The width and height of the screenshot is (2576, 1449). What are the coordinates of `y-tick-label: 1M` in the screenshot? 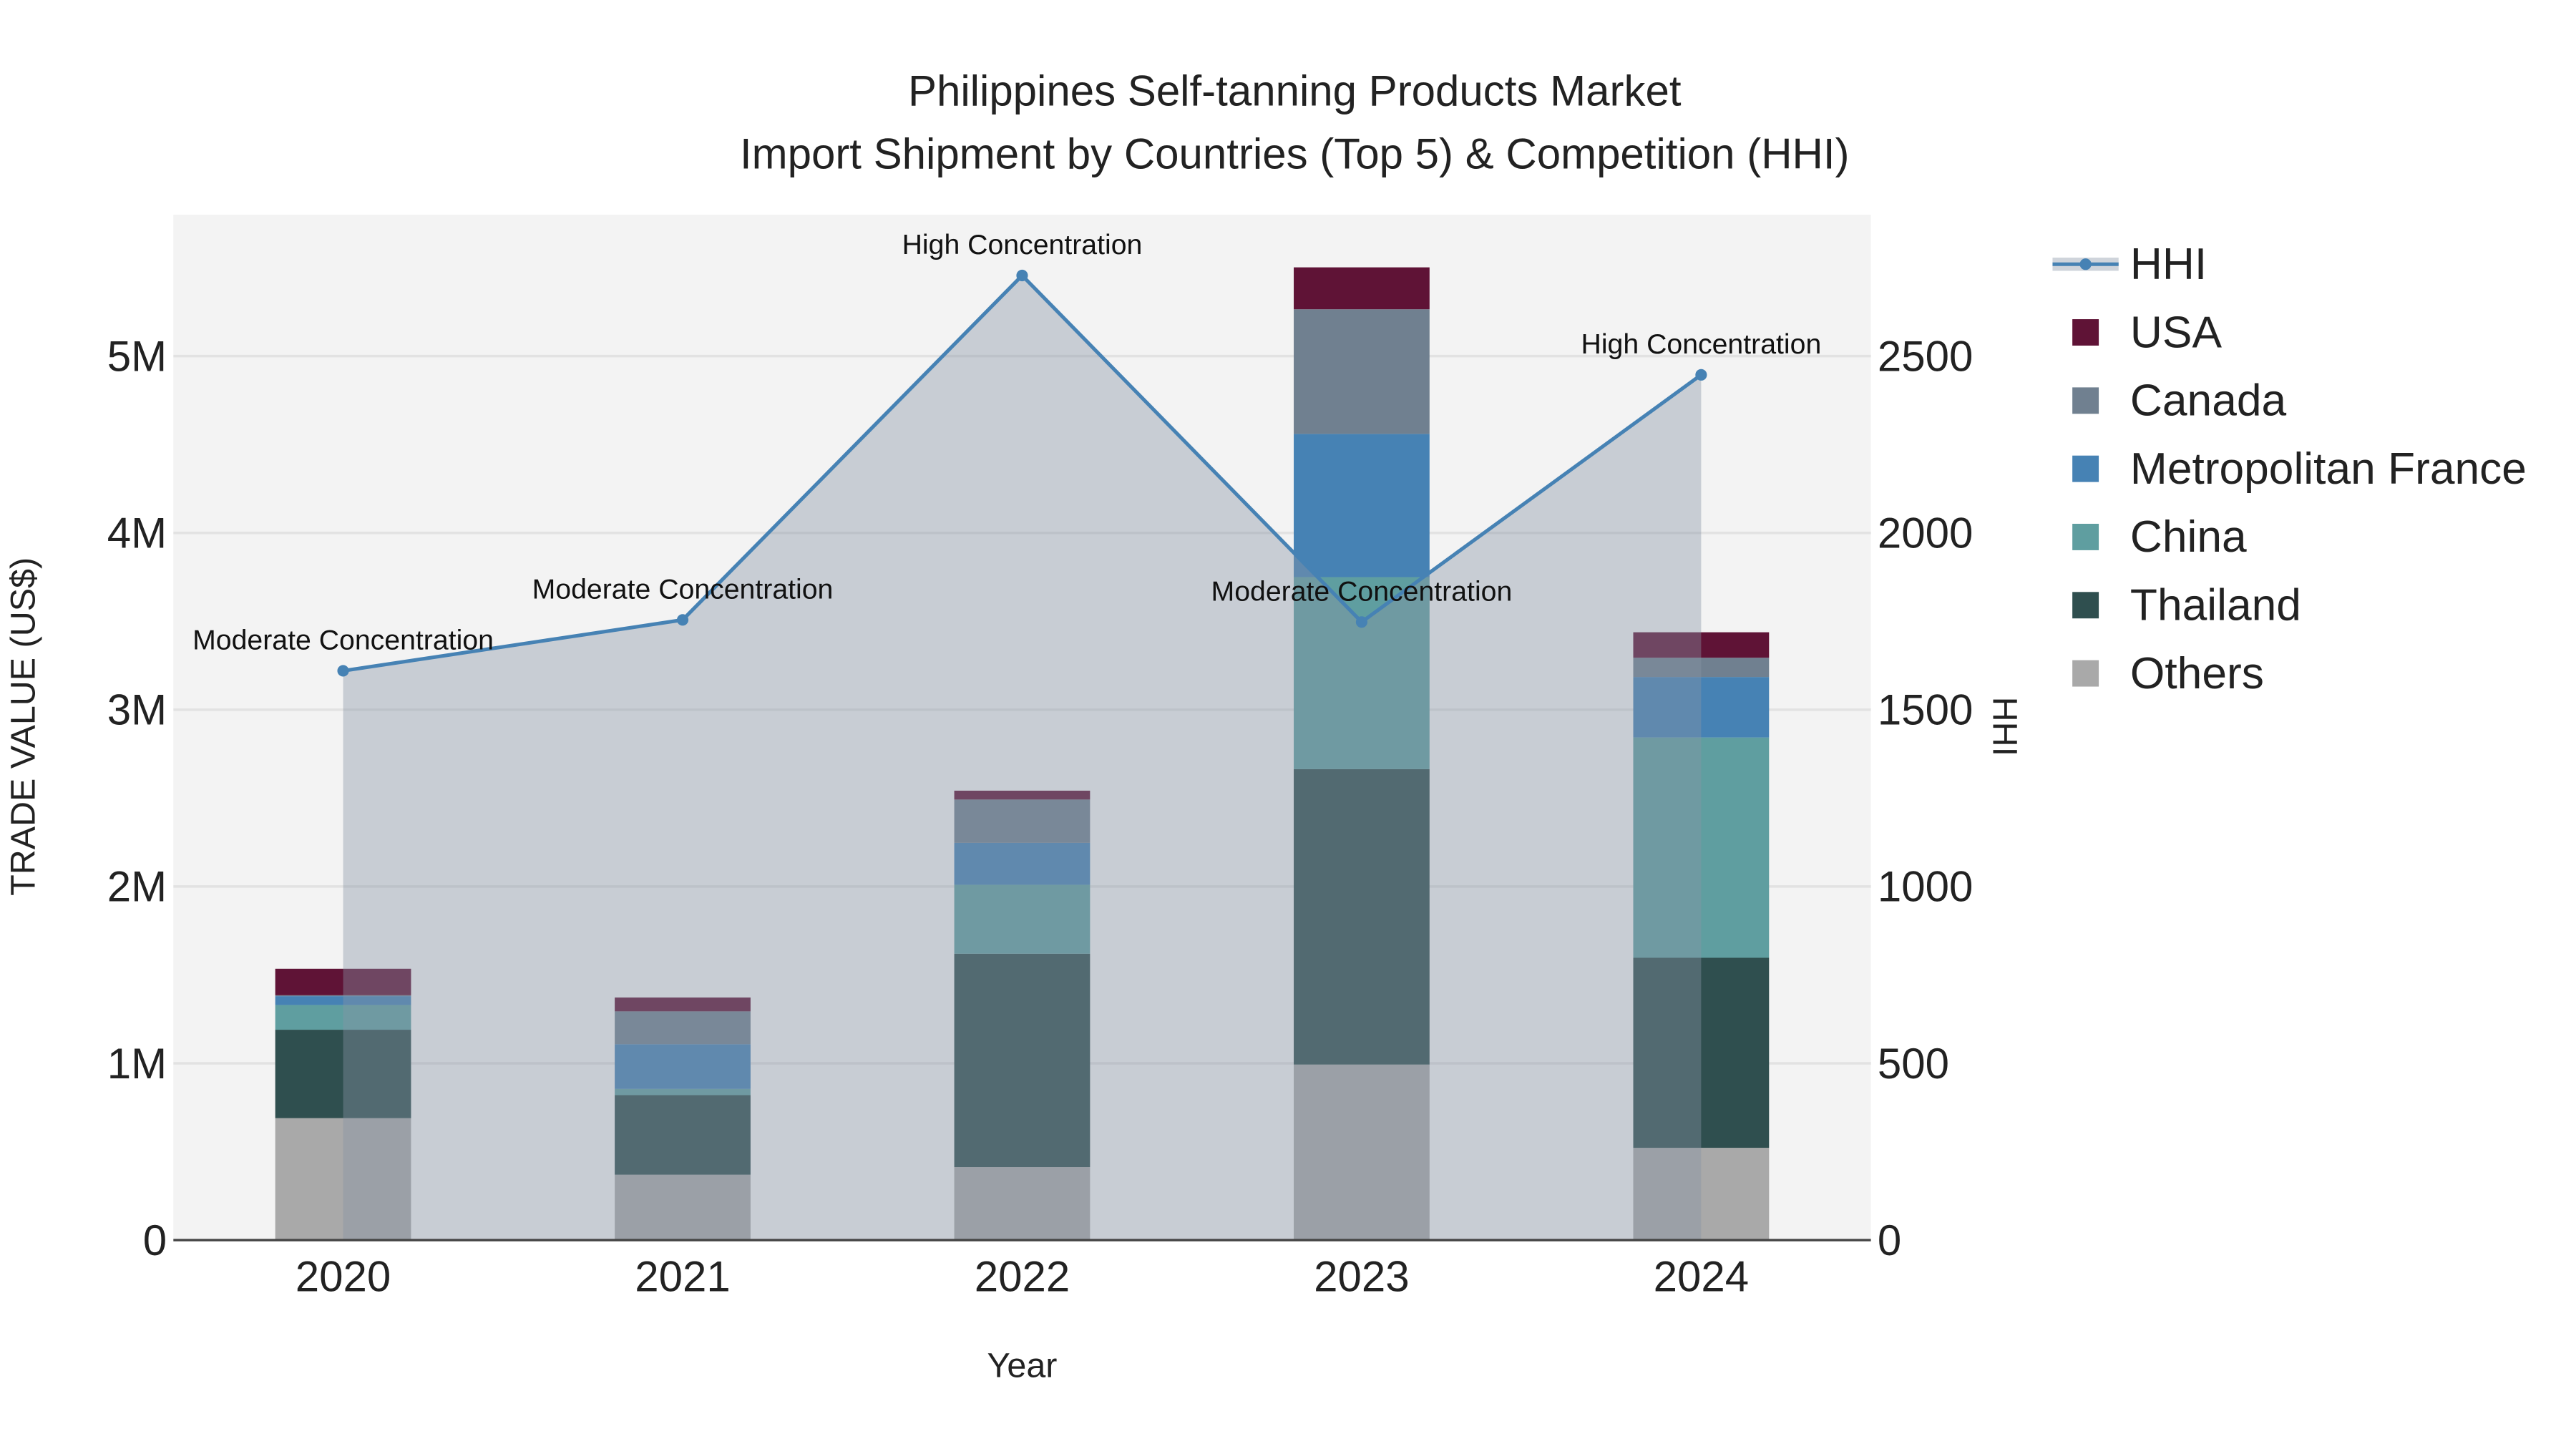 It's located at (137, 1064).